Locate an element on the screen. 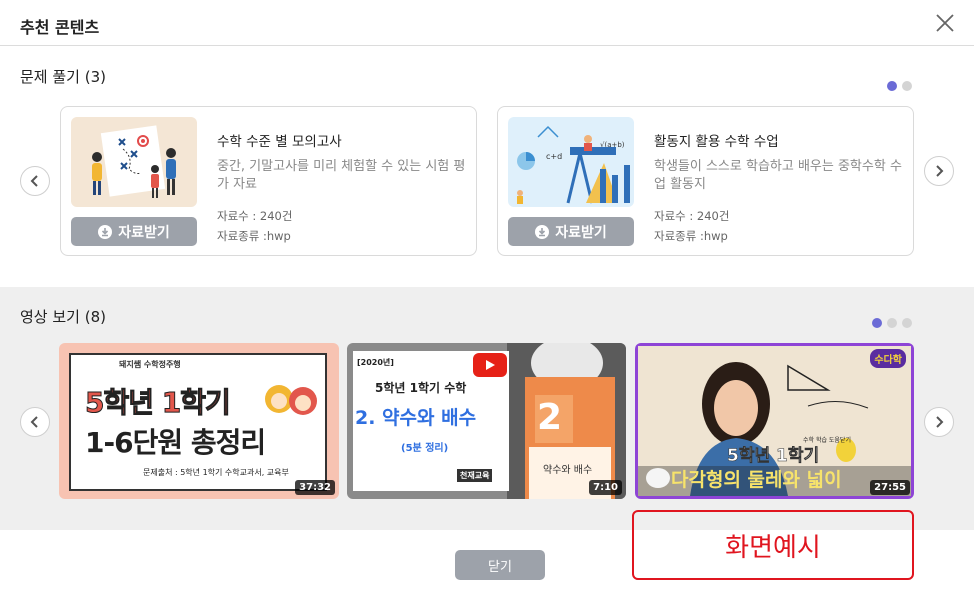 This screenshot has width=974, height=600. close-button: 닫기 is located at coordinates (500, 565).